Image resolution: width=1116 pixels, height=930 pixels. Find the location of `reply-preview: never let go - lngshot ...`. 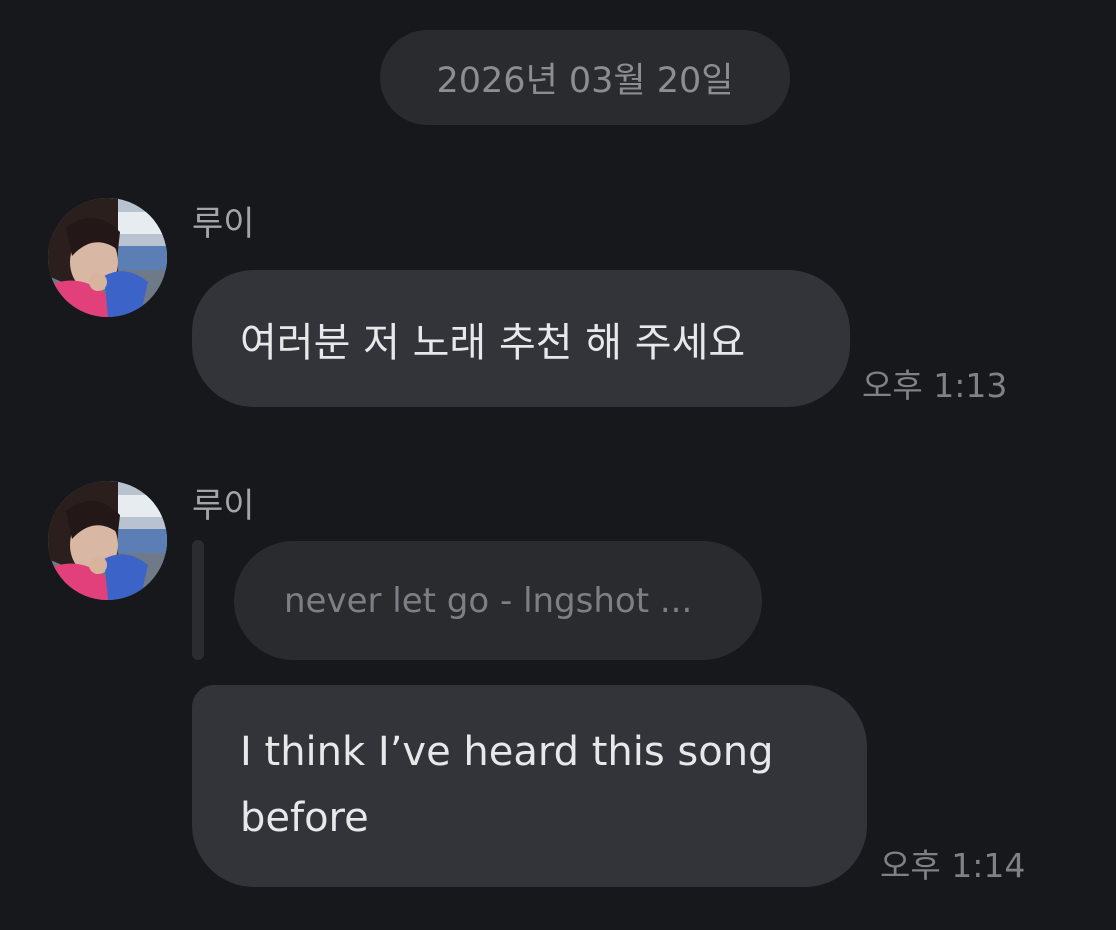

reply-preview: never let go - lngshot ... is located at coordinates (498, 600).